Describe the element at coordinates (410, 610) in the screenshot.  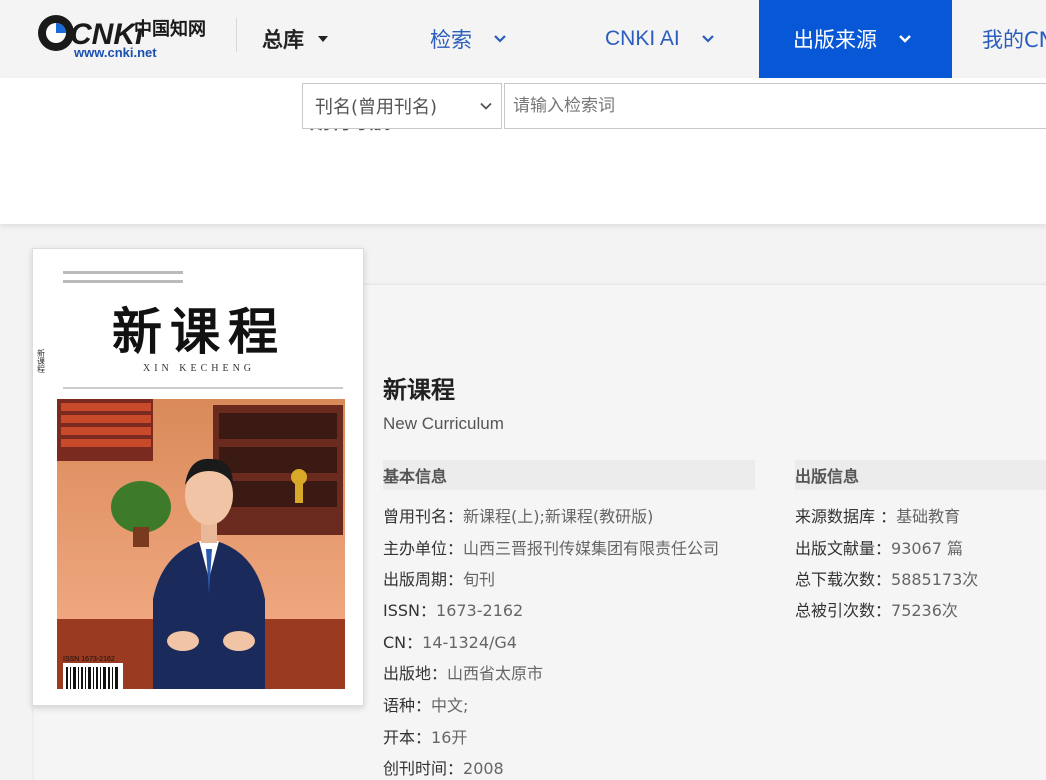
I see `info-label: ISSN：` at that location.